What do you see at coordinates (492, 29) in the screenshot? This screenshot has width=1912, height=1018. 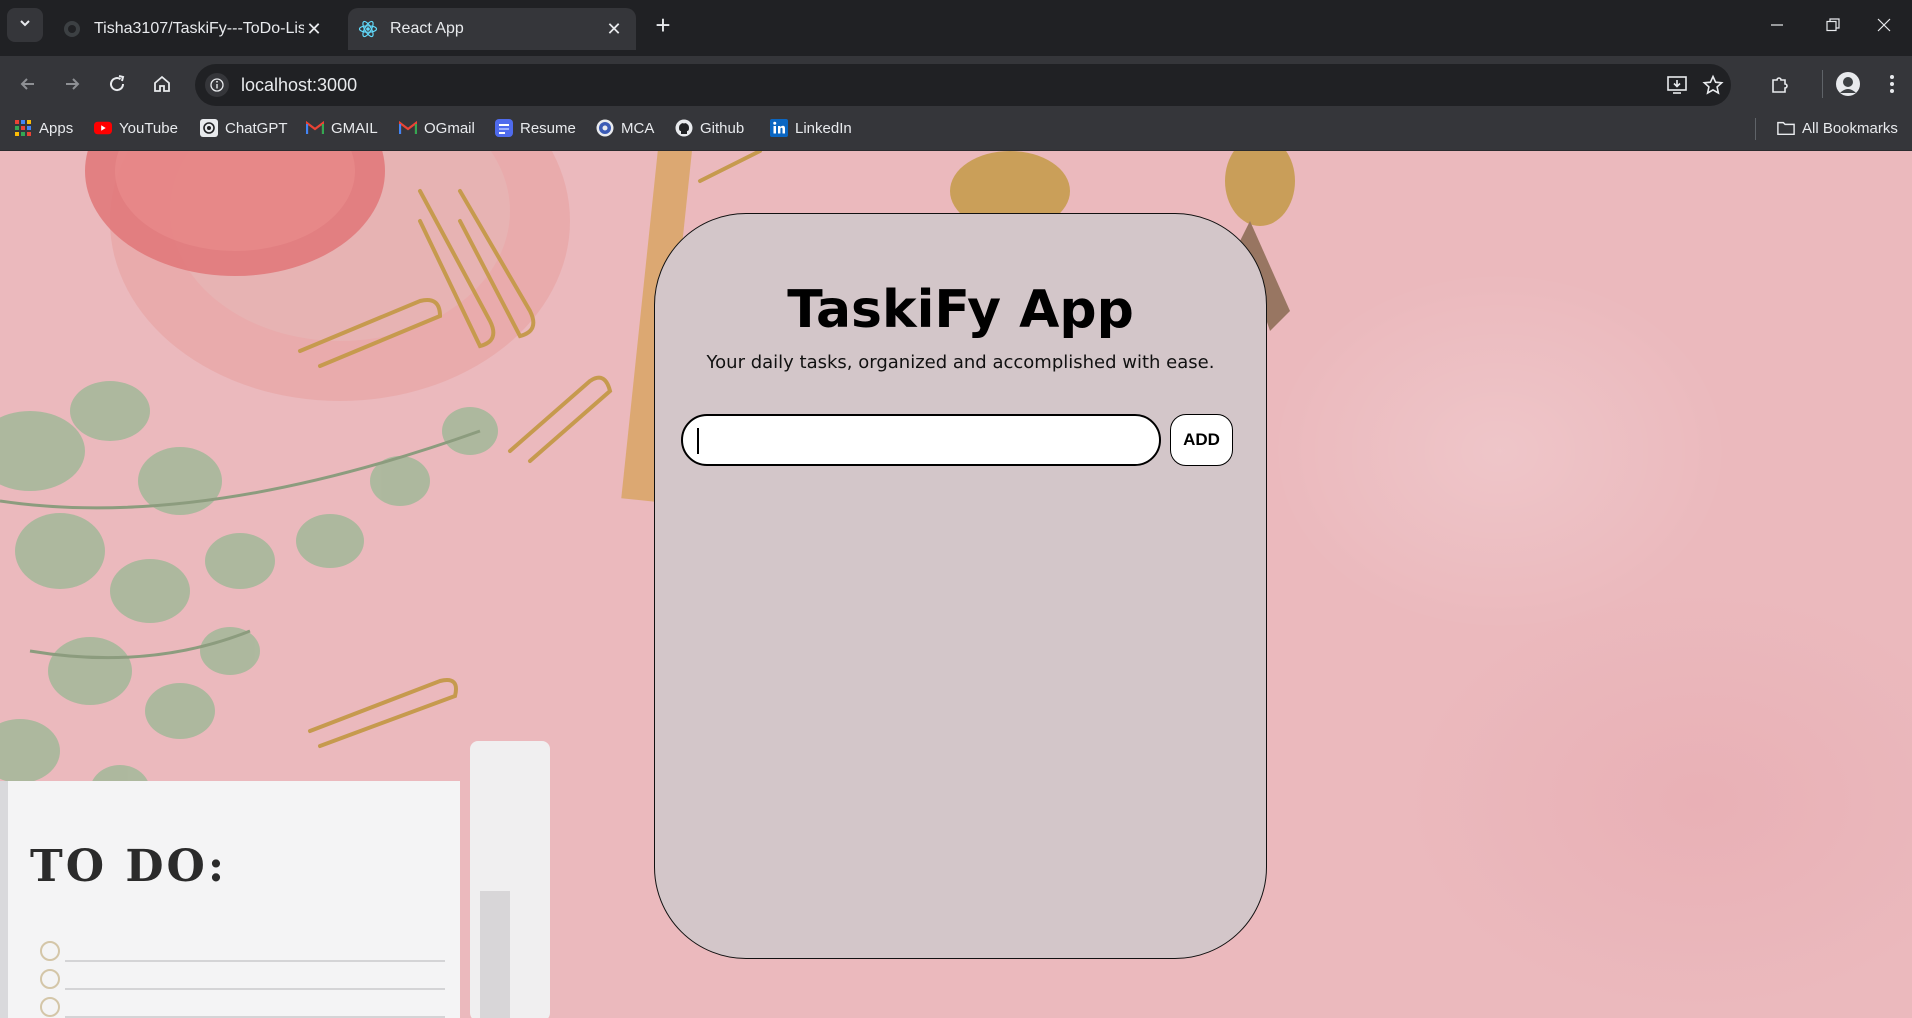 I see `tab-react-app: React App ✕` at bounding box center [492, 29].